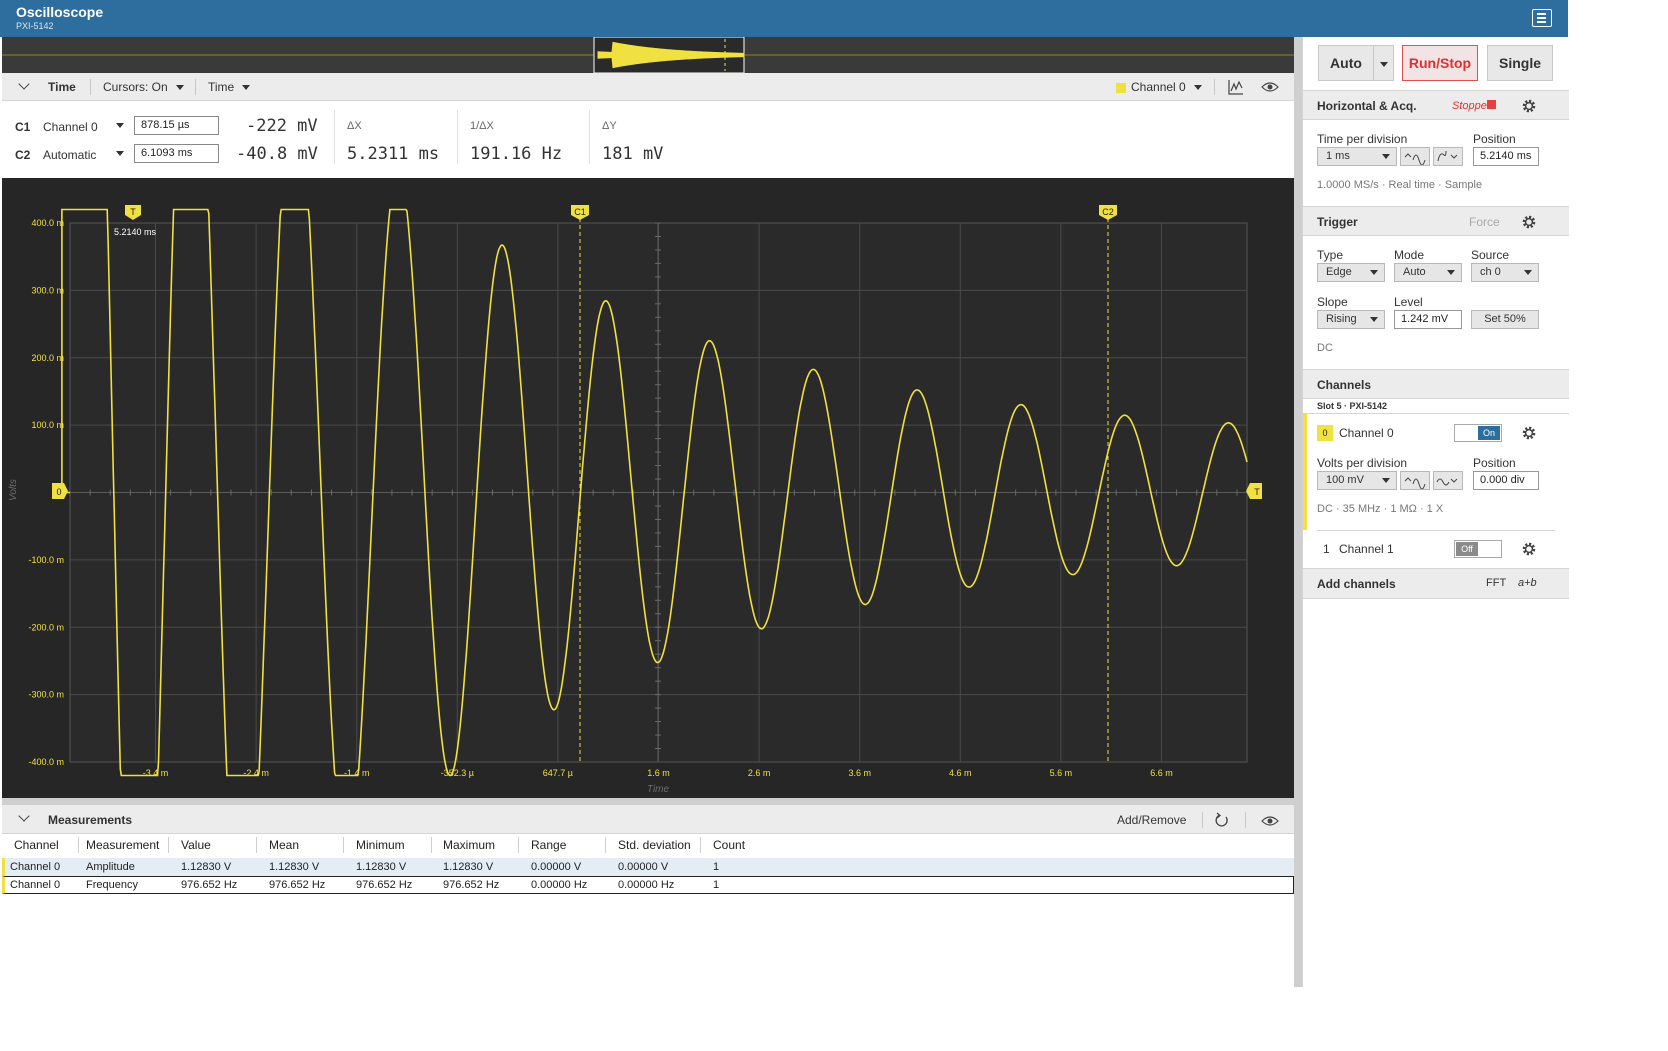  I want to click on x-tick-label: 5.6 m, so click(1061, 773).